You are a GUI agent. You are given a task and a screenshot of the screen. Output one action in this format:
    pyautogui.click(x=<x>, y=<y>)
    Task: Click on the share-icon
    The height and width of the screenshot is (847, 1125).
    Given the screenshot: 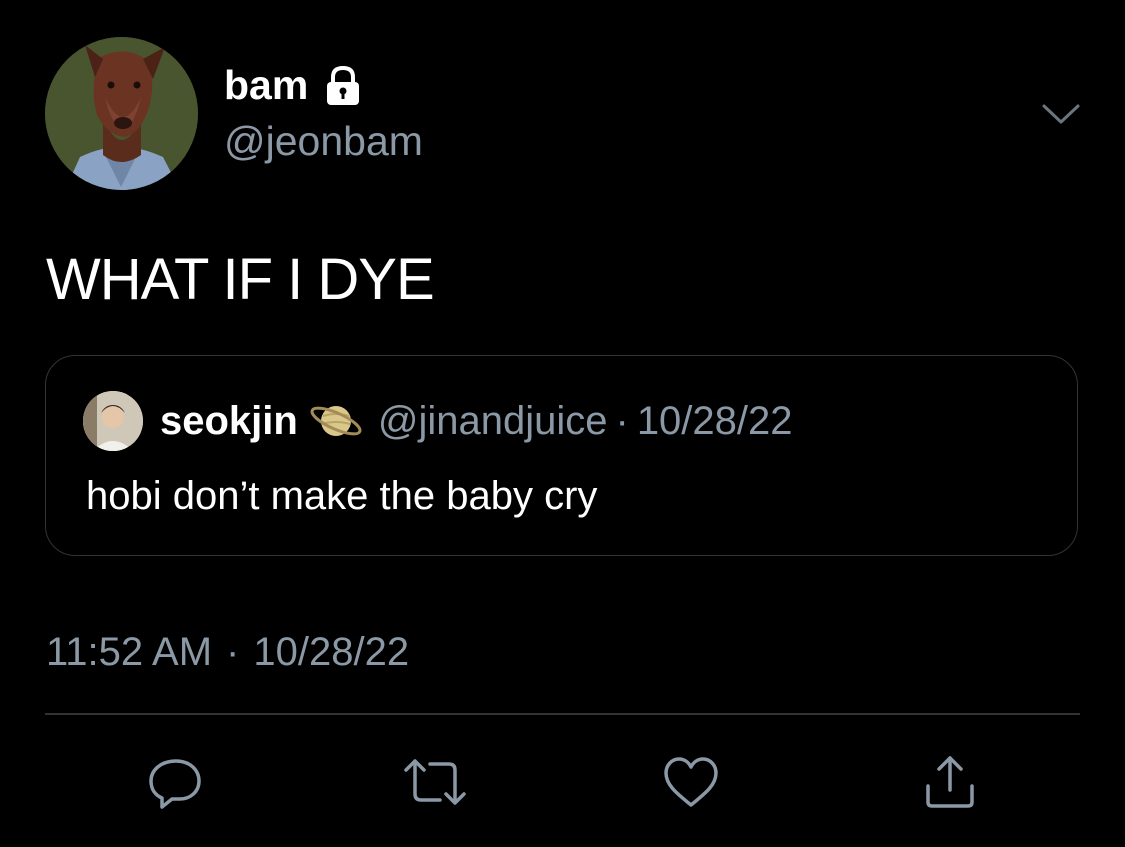 What is the action you would take?
    pyautogui.click(x=950, y=782)
    